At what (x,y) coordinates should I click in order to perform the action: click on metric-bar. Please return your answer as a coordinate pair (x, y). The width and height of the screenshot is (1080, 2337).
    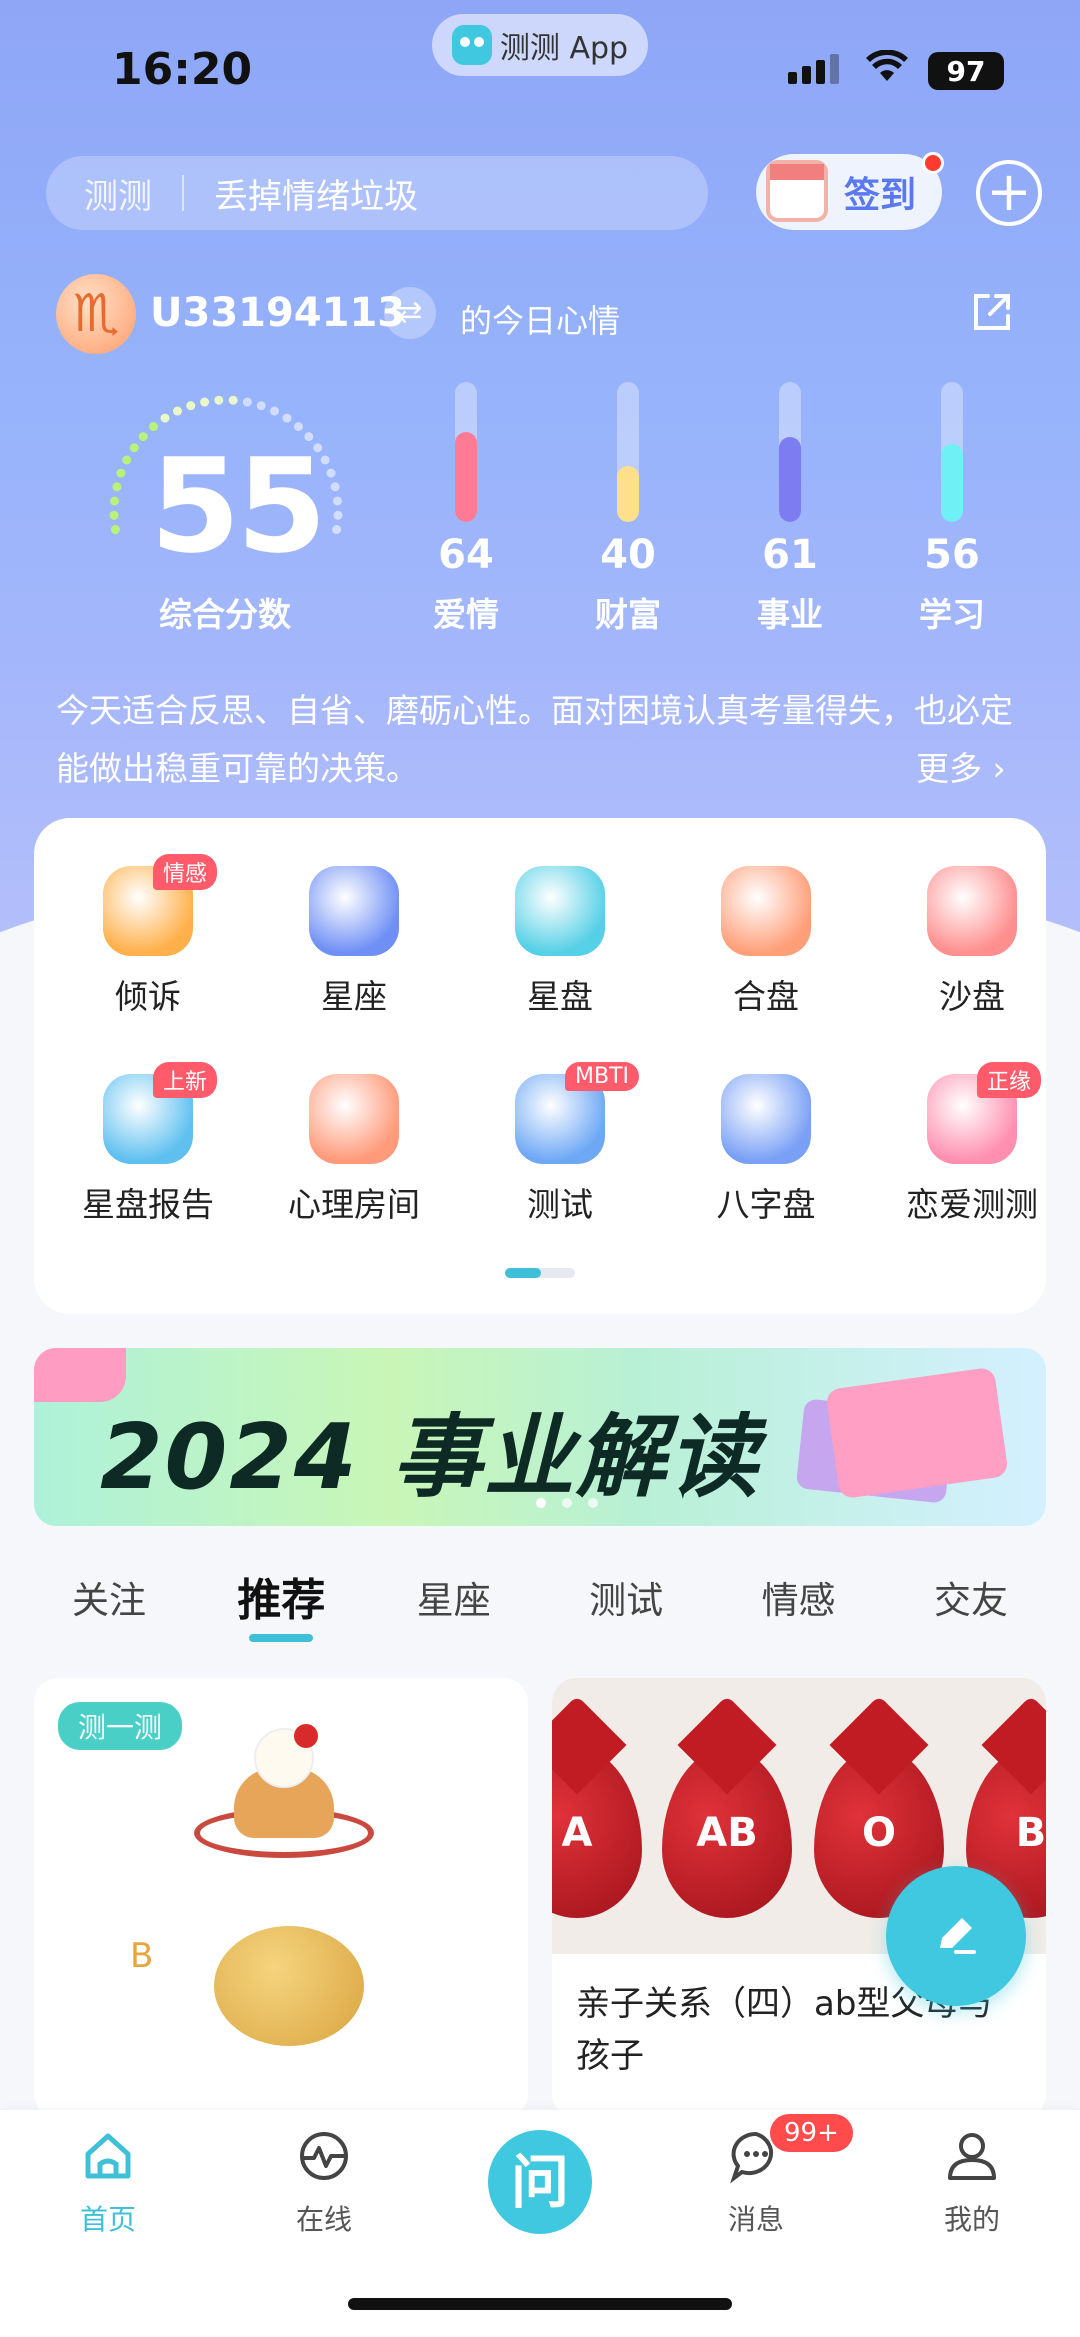
    Looking at the image, I should click on (790, 452).